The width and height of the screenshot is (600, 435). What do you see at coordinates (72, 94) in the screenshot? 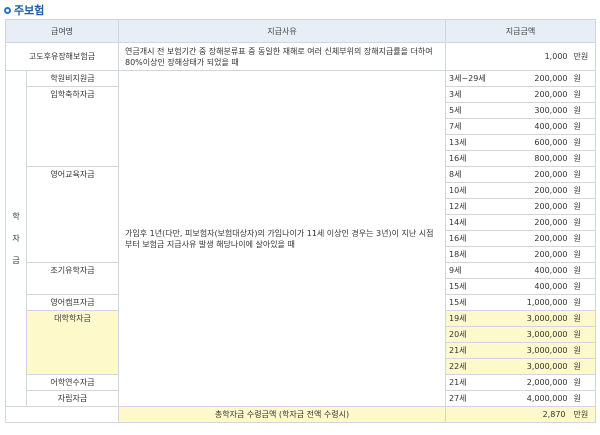
I see `benefit-name: 입학축하자금` at bounding box center [72, 94].